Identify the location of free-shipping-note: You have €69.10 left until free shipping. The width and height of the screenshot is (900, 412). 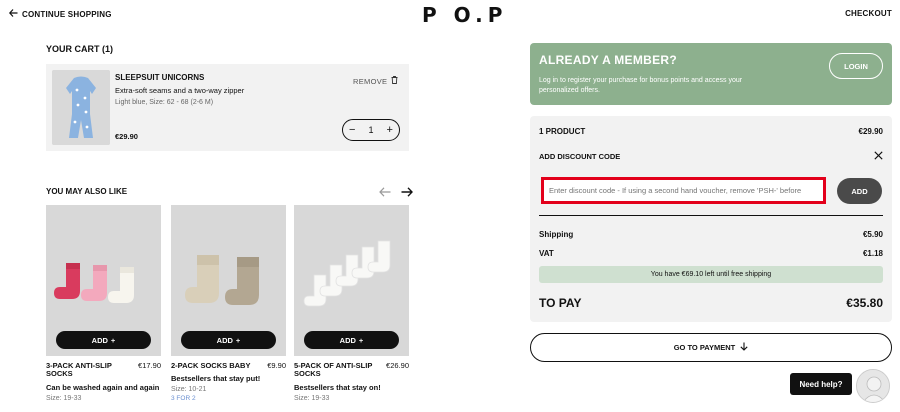
(711, 274).